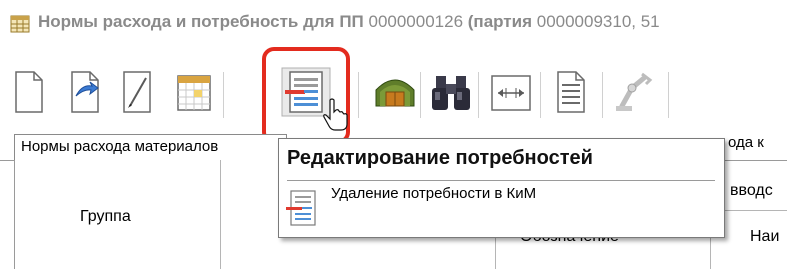 Image resolution: width=787 pixels, height=269 pixels. What do you see at coordinates (302, 209) in the screenshot?
I see `requirements-icon` at bounding box center [302, 209].